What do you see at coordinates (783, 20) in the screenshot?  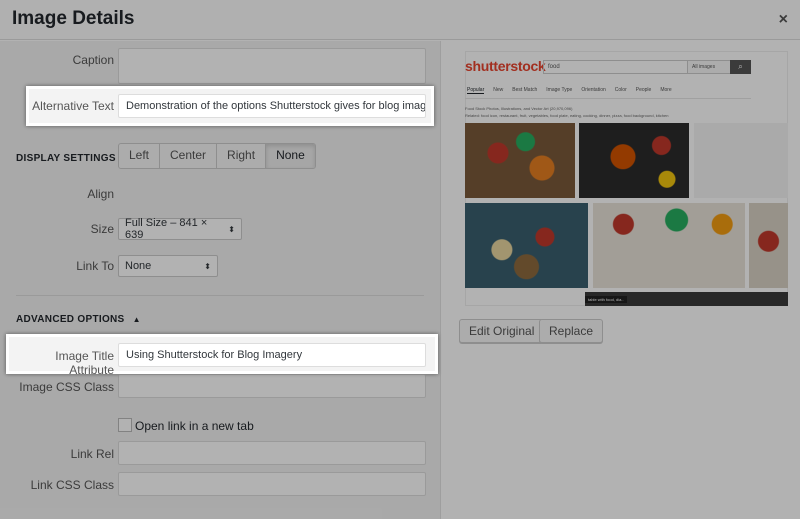 I see `close-icon: ×` at bounding box center [783, 20].